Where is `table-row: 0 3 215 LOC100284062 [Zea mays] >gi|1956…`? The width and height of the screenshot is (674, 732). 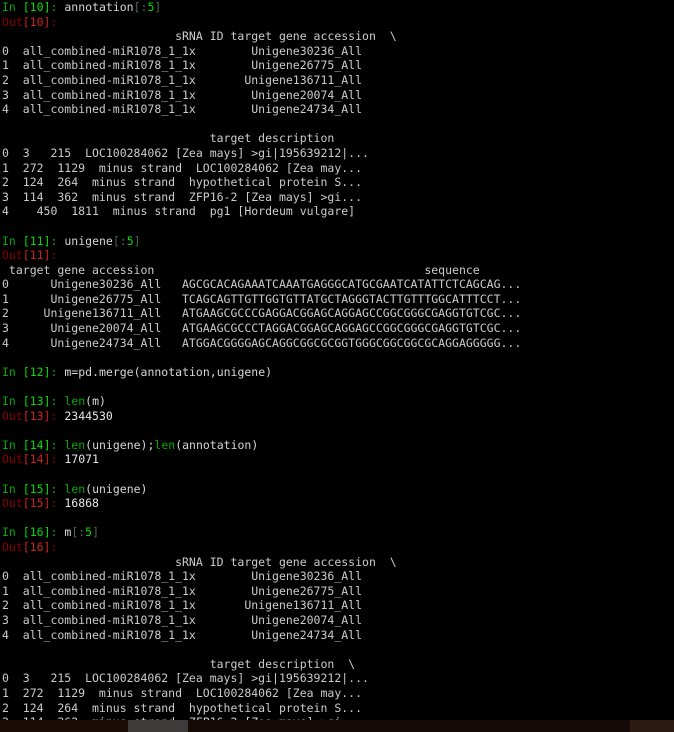
table-row: 0 3 215 LOC100284062 [Zea mays] >gi|1956… is located at coordinates (185, 152).